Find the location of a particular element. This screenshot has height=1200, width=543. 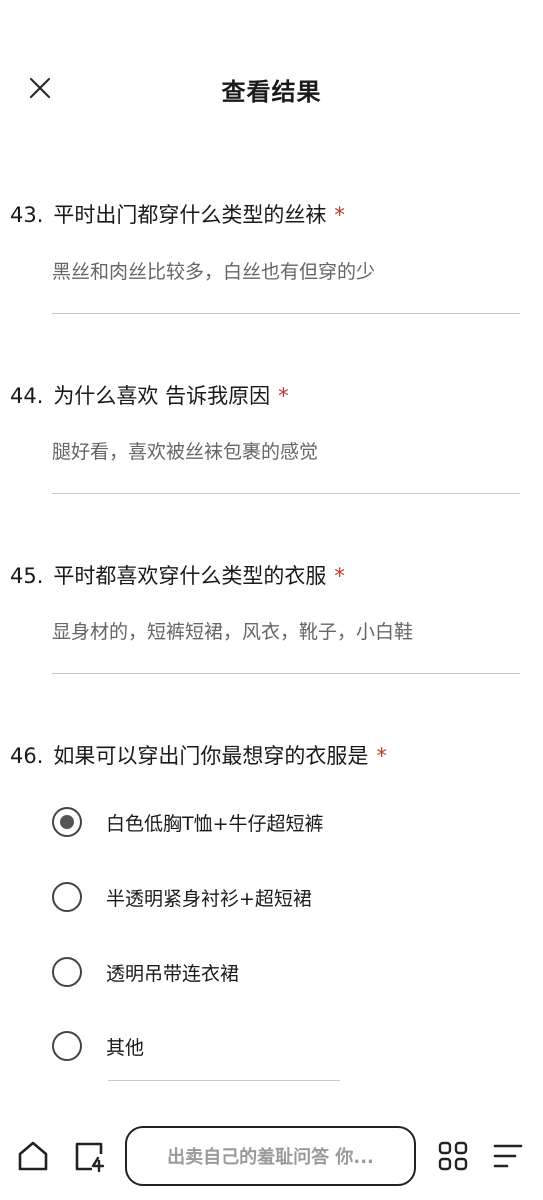

option-label: 白色低胸T恤+牛仔超短裤 is located at coordinates (215, 823).